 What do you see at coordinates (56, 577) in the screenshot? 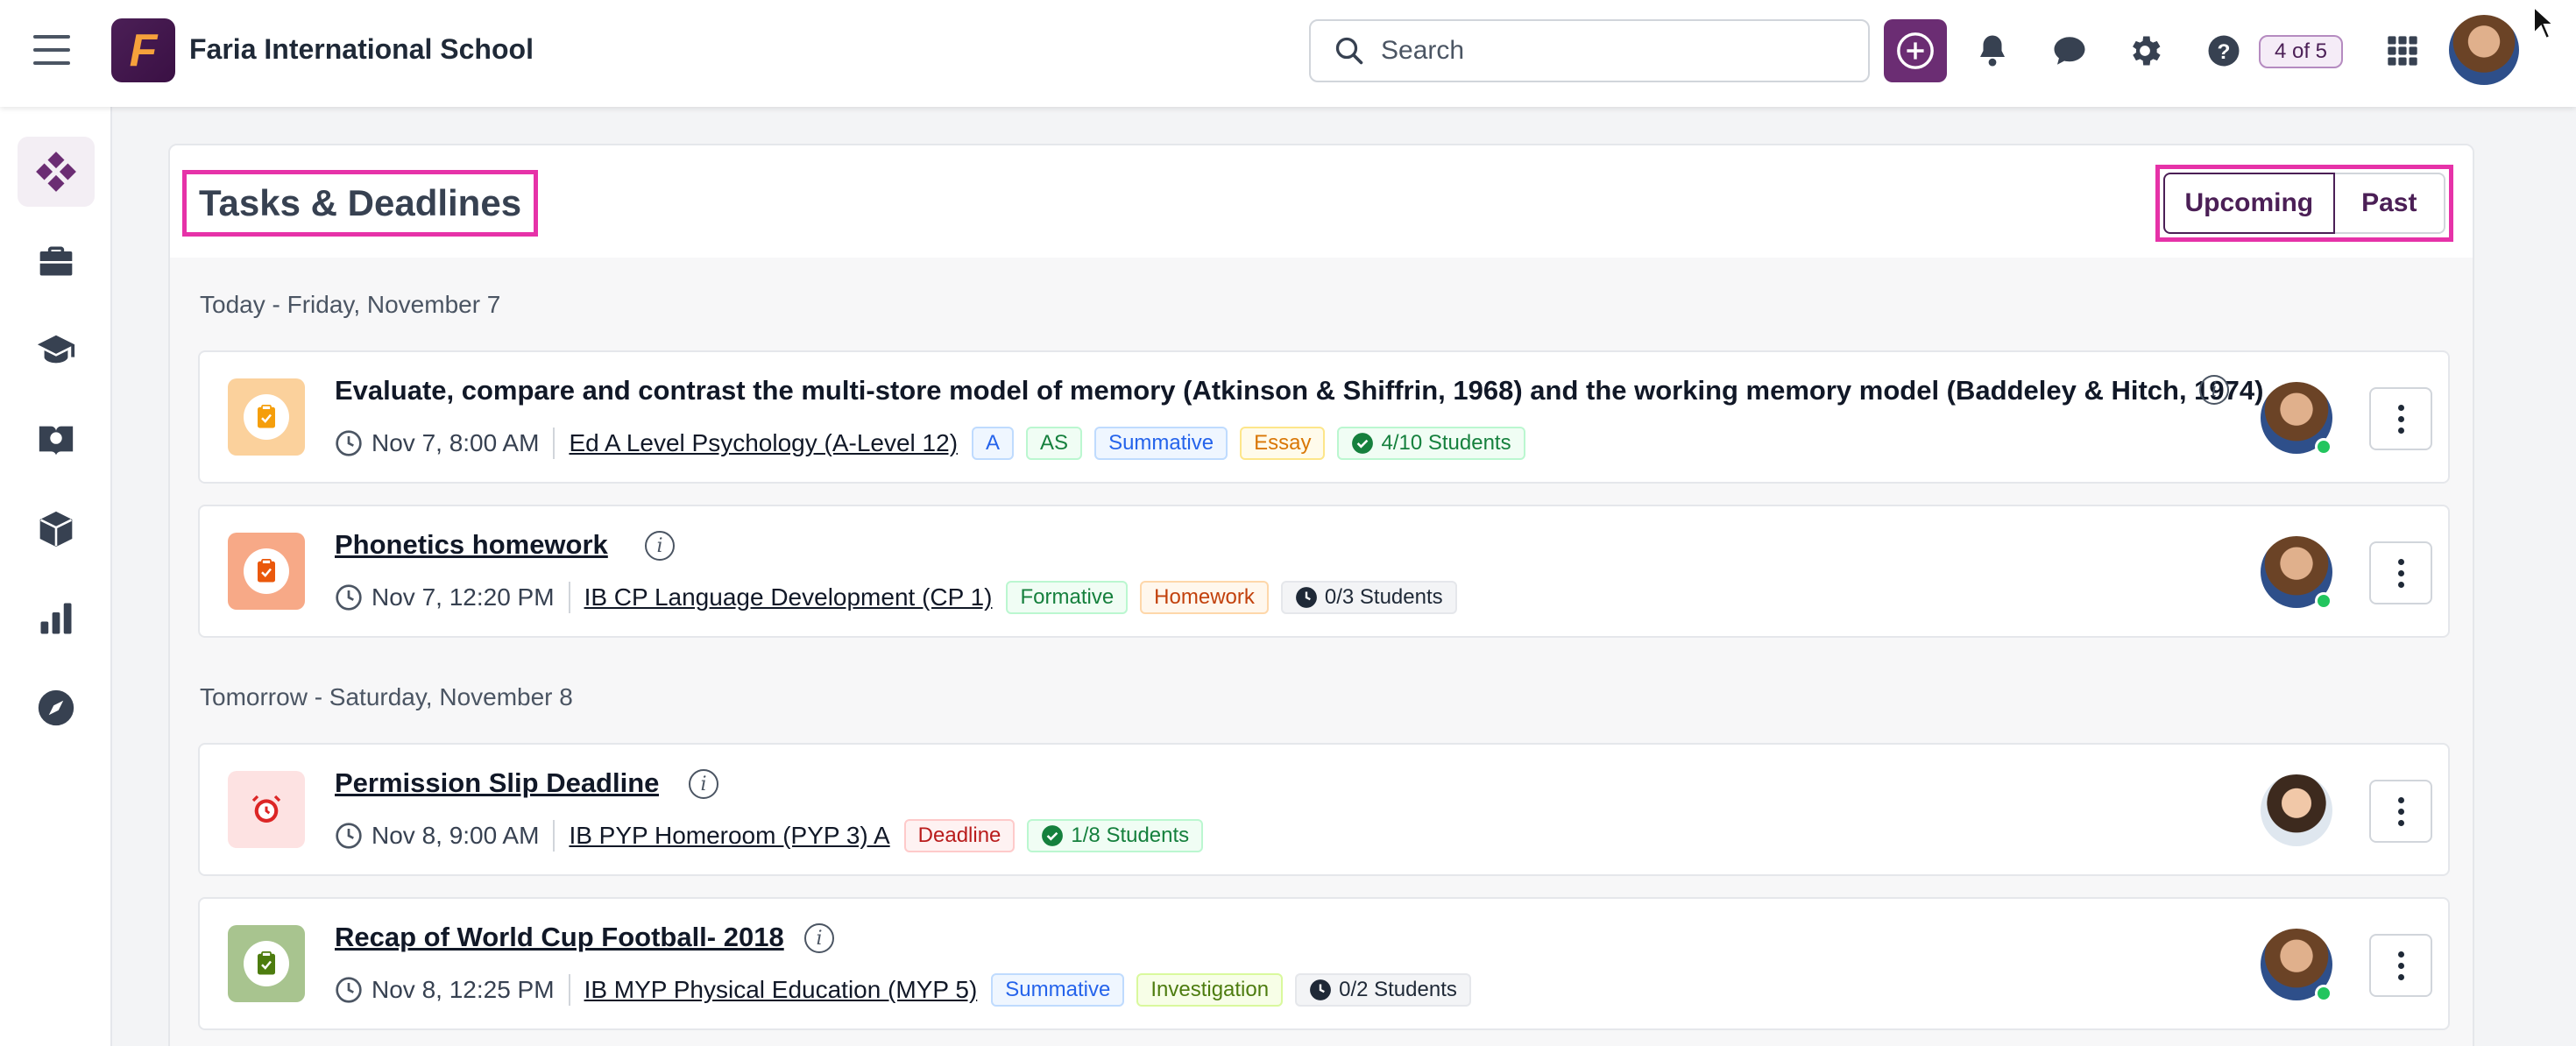
I see `sidebar` at bounding box center [56, 577].